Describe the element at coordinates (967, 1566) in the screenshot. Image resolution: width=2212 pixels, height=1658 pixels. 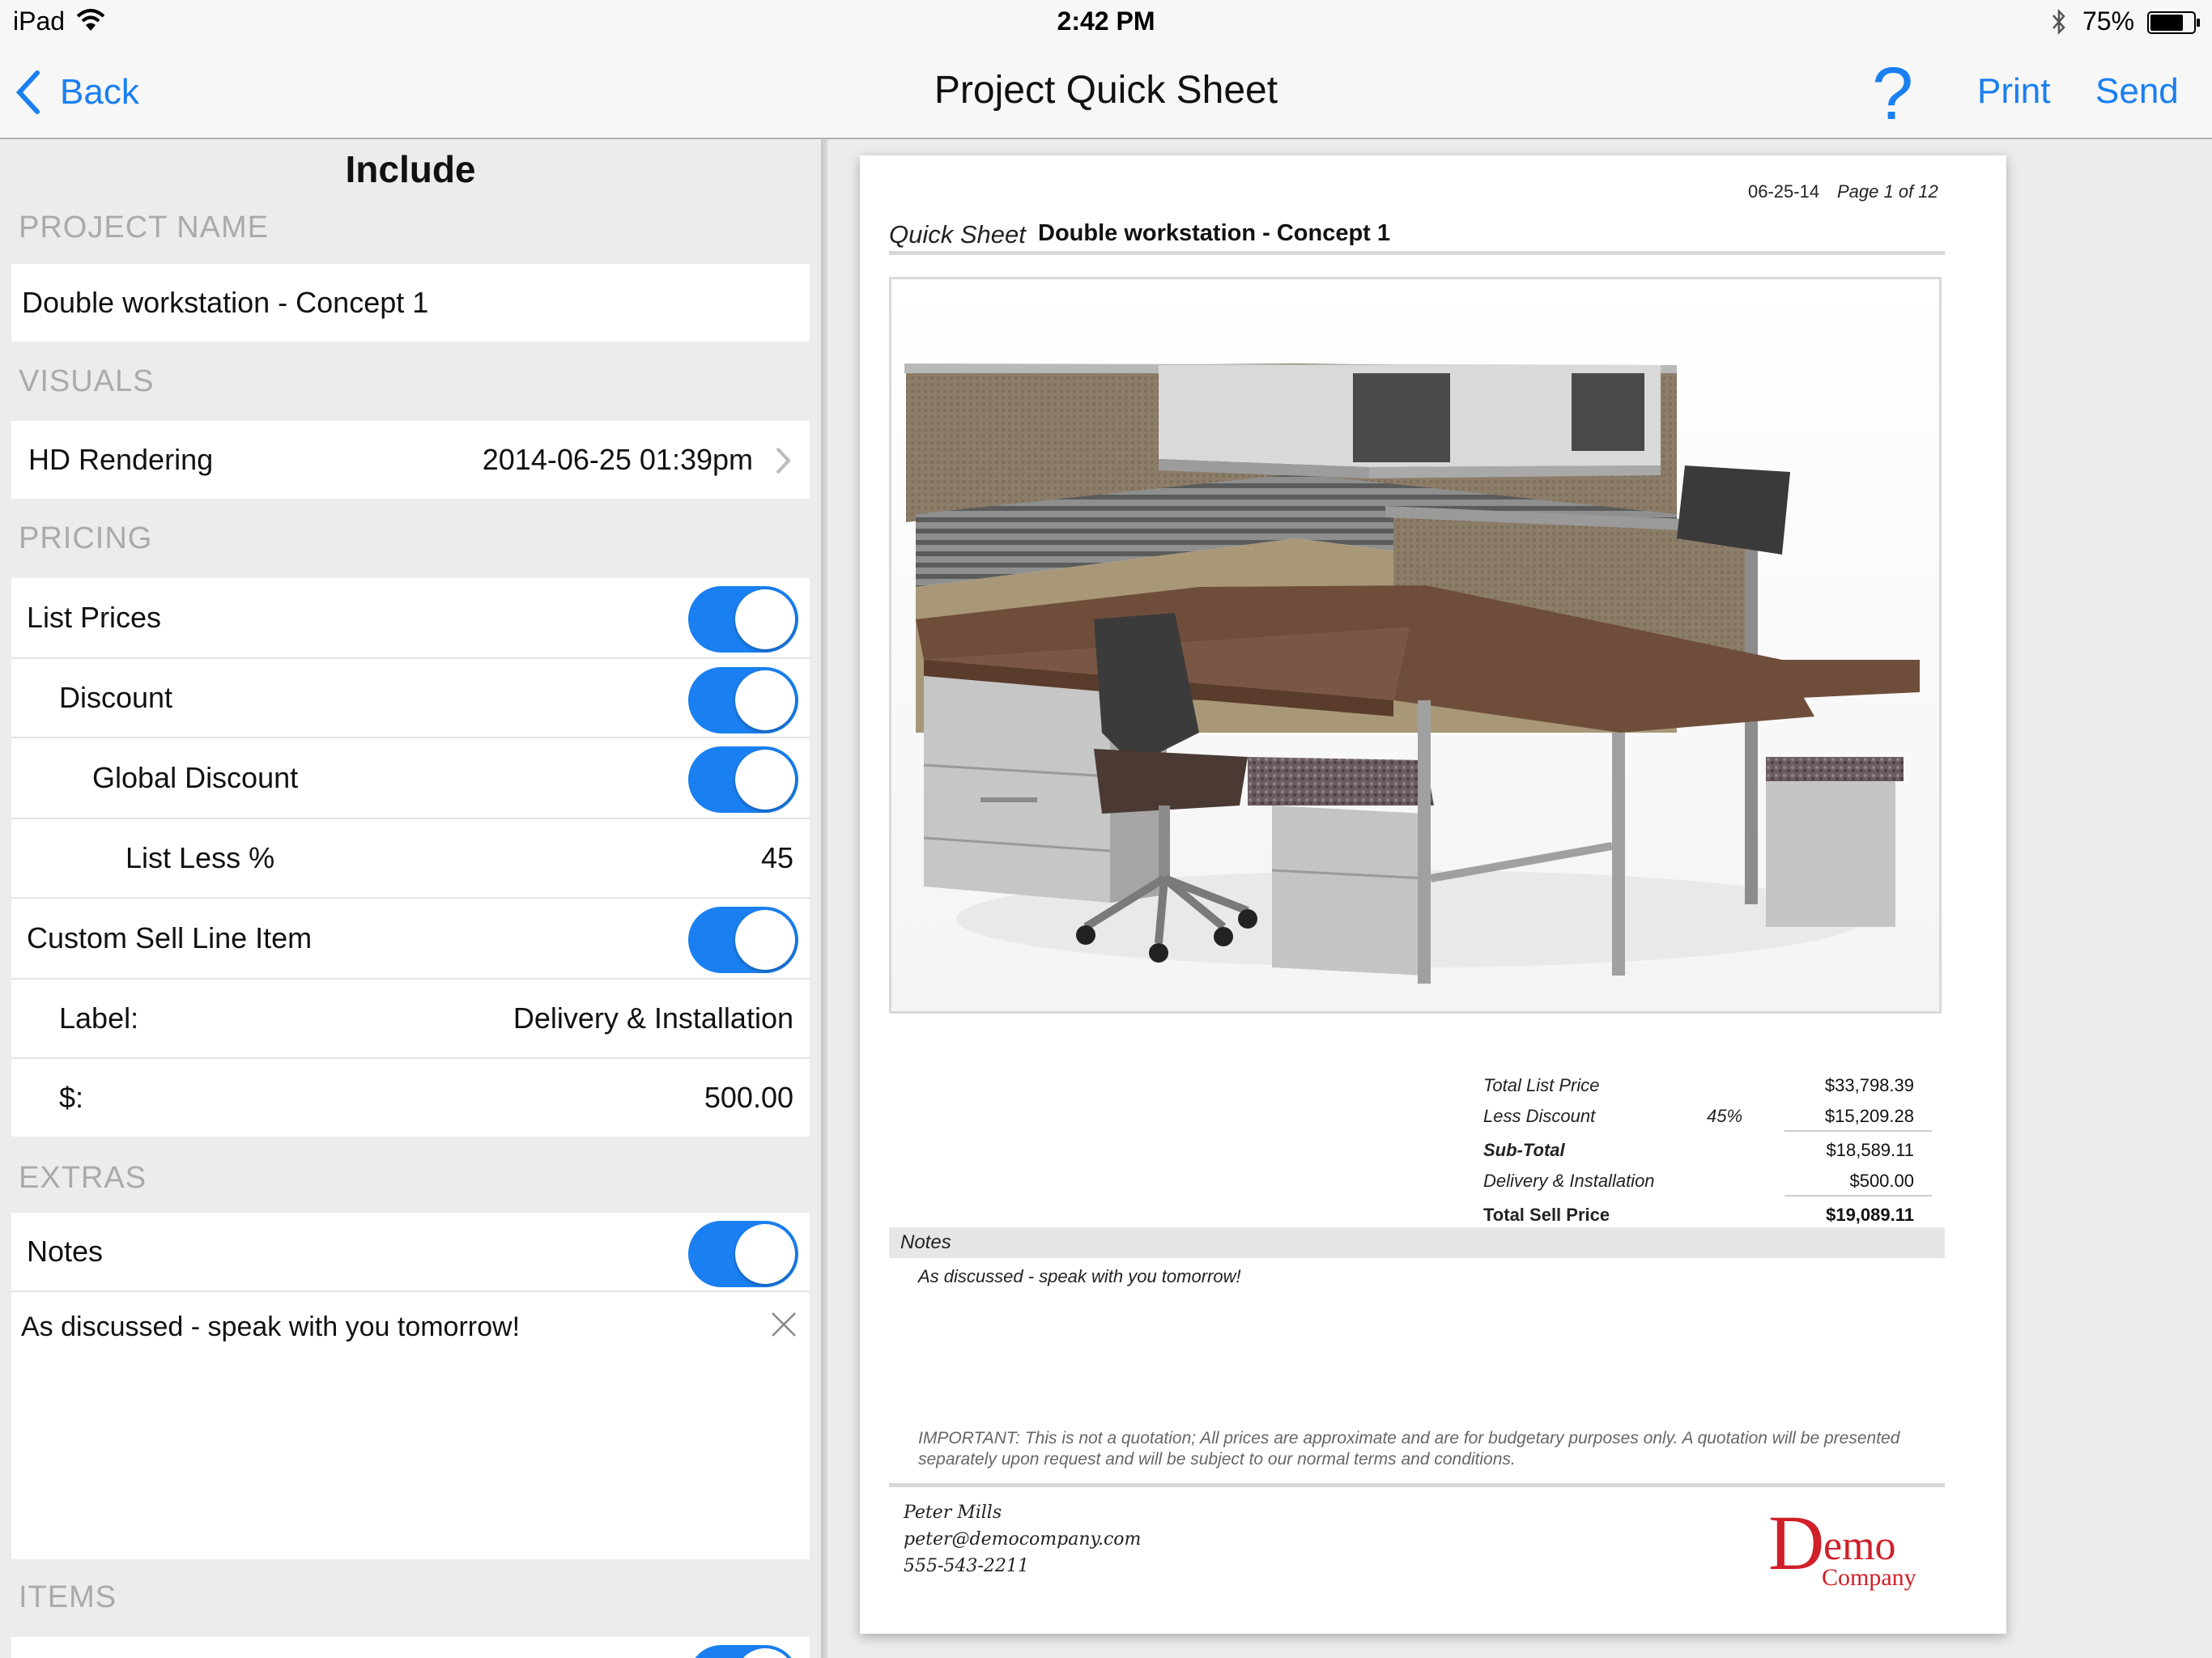
I see `contact-phone: 555-543-2211` at that location.